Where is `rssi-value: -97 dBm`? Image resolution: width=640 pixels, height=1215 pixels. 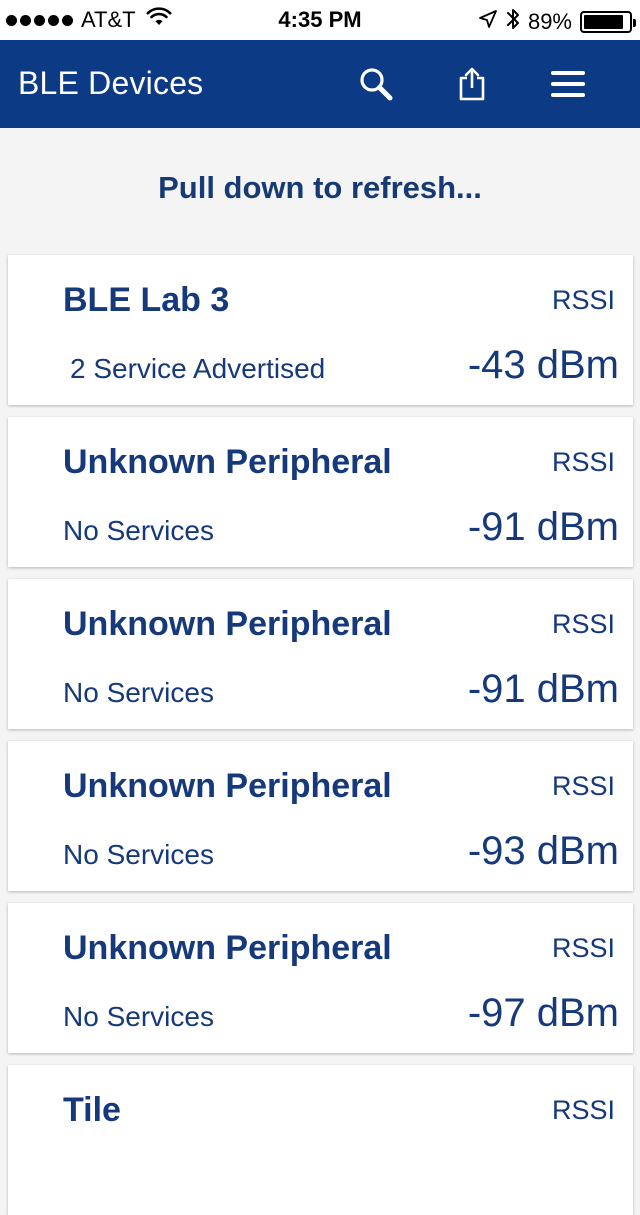
rssi-value: -97 dBm is located at coordinates (543, 1013).